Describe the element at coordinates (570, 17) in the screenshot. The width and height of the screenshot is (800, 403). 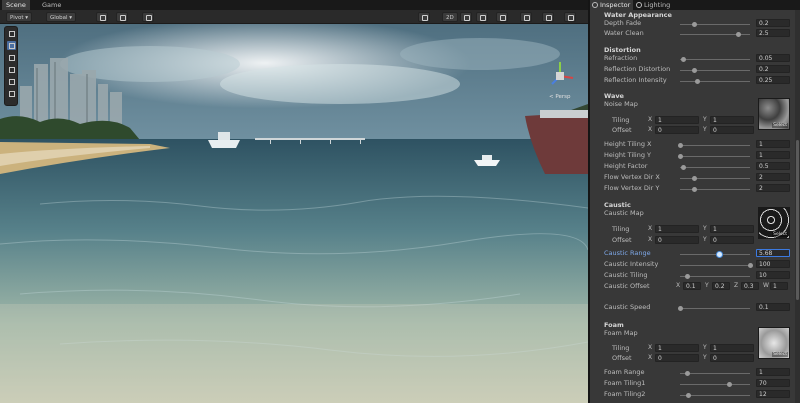
I see `gizmos-icon` at that location.